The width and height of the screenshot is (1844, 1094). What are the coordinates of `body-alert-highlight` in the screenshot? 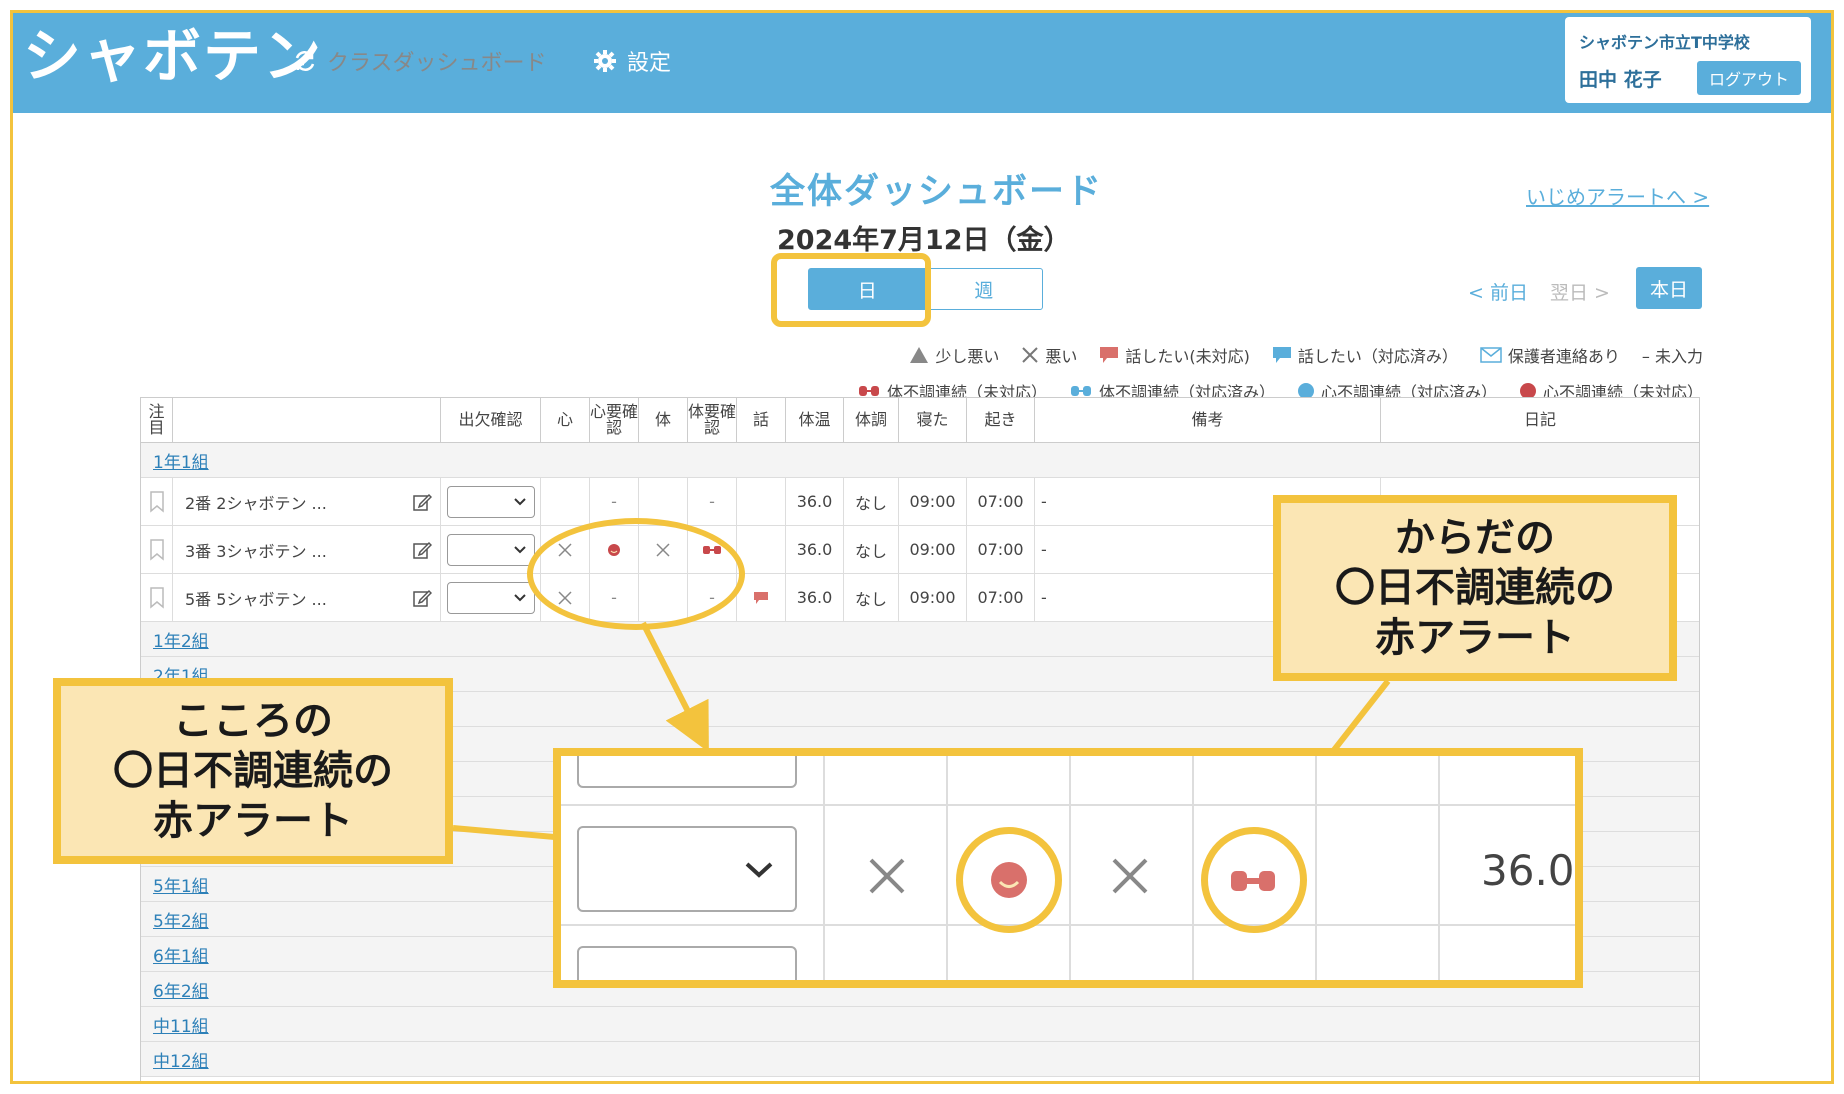 It's located at (1254, 880).